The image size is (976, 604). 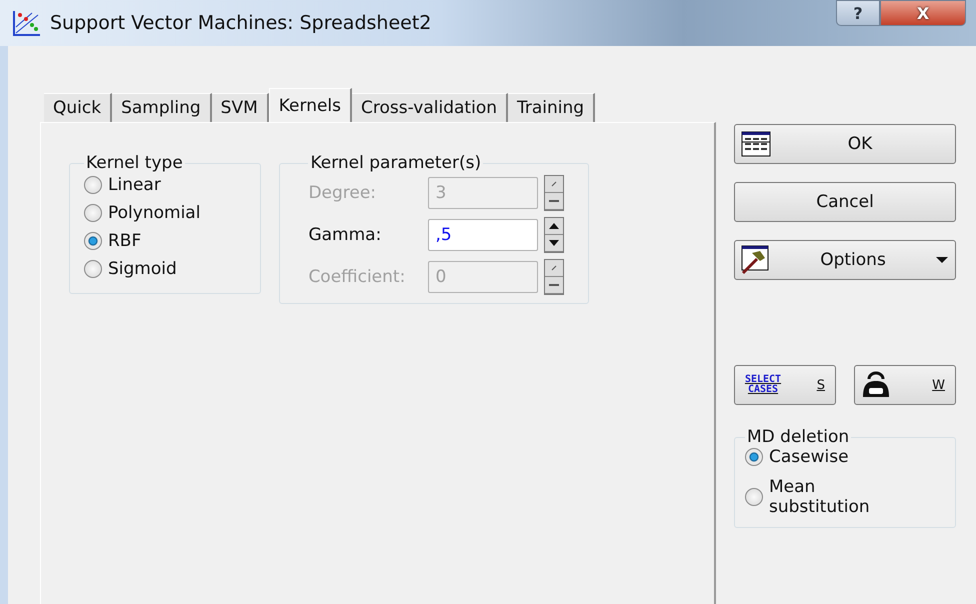 What do you see at coordinates (798, 437) in the screenshot?
I see `group-title: MD deletion` at bounding box center [798, 437].